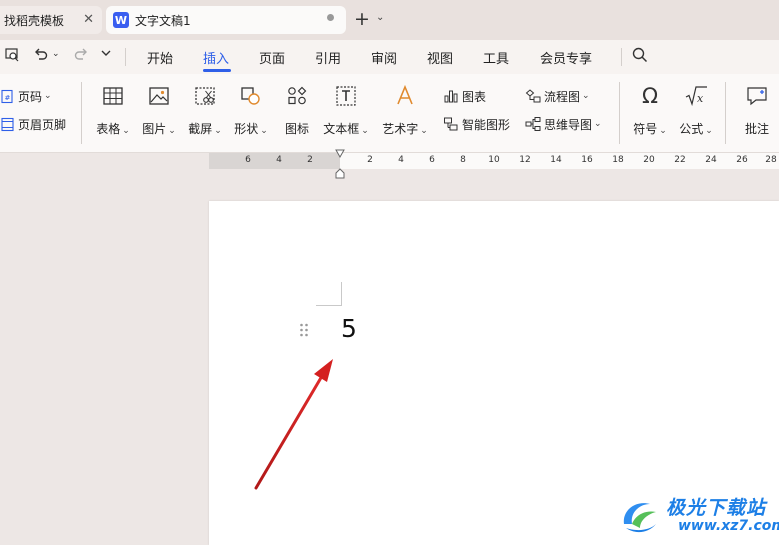  Describe the element at coordinates (728, 526) in the screenshot. I see `watermark-url: www.xz7.com` at that location.